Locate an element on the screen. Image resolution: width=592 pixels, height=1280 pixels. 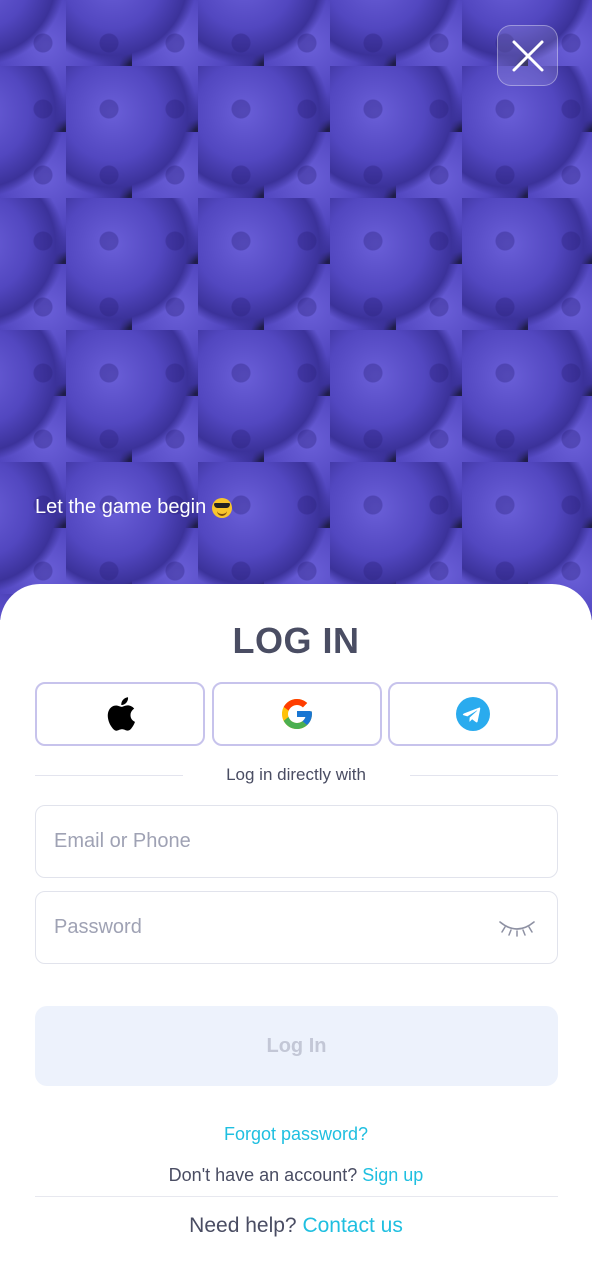
help-row: Need help? Contact us is located at coordinates (296, 1226).